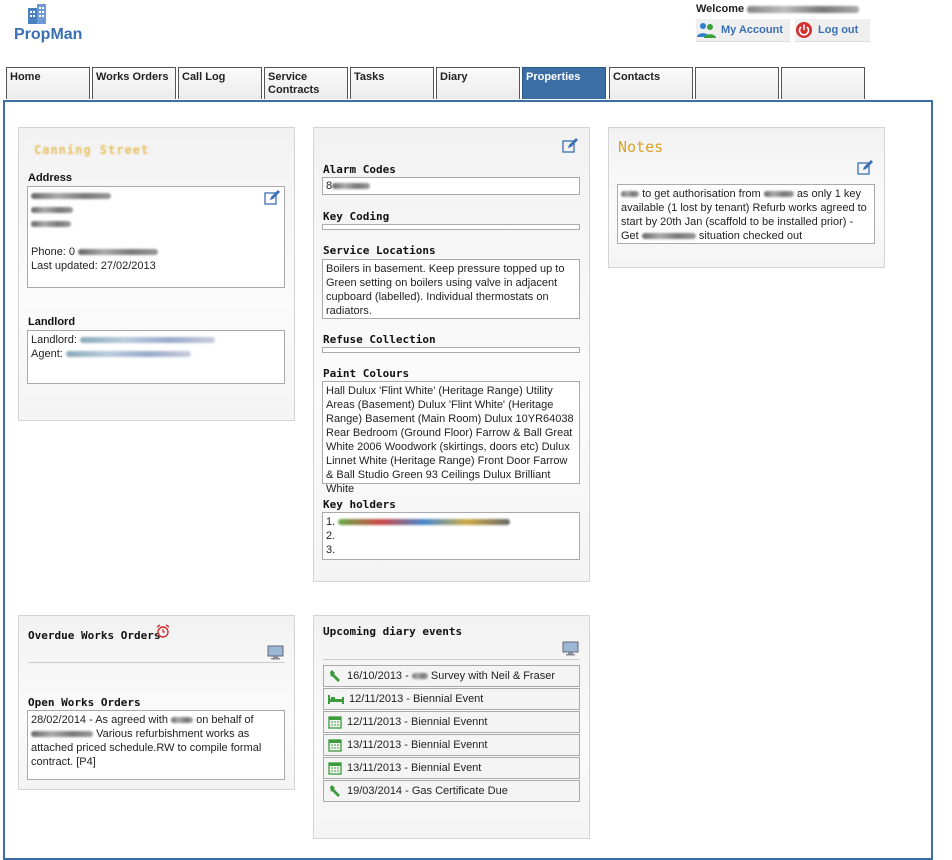 Image resolution: width=952 pixels, height=860 pixels. I want to click on phone-label: Phone: 0, so click(53, 252).